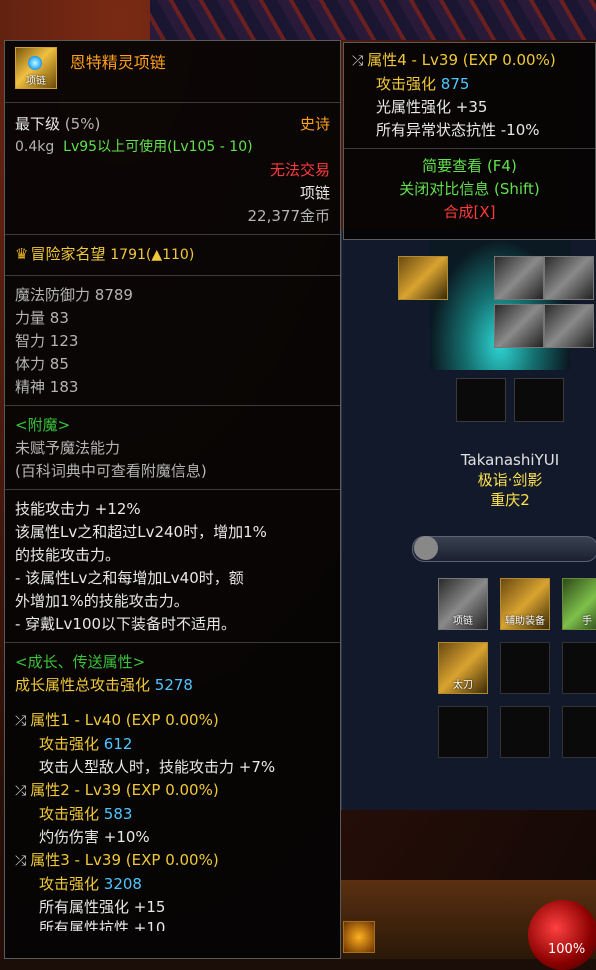 This screenshot has height=970, width=596. What do you see at coordinates (510, 460) in the screenshot?
I see `character-name: TakanashiYUI` at bounding box center [510, 460].